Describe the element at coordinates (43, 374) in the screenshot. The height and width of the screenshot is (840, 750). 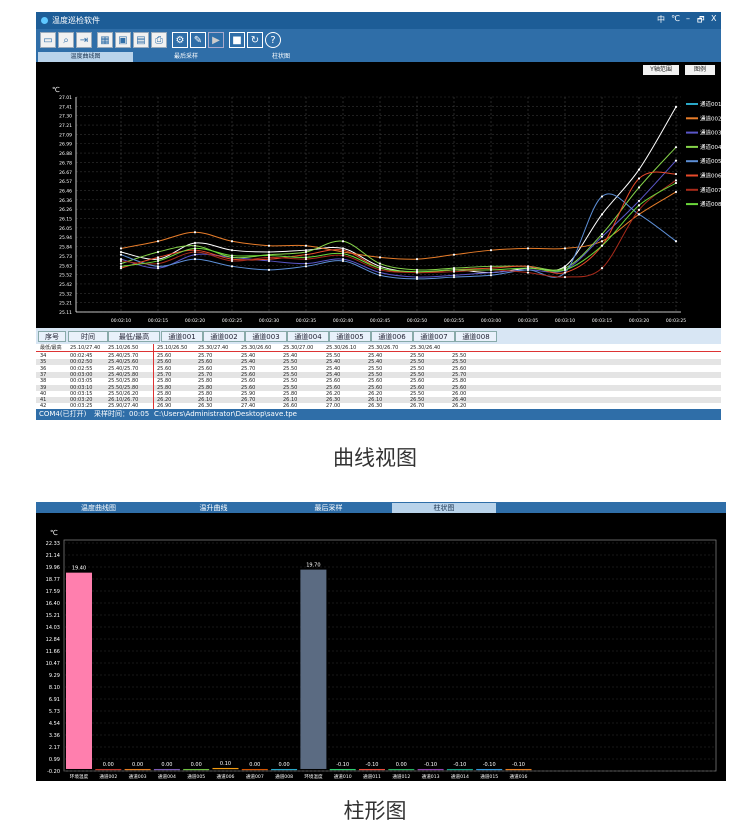
I see `table-cell: 37` at that location.